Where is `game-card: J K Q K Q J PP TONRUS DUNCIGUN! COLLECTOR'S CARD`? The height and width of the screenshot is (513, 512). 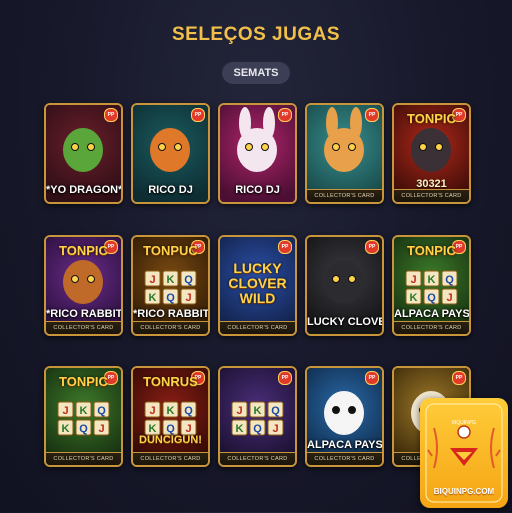
game-card: J K Q K Q J PP TONRUS DUNCIGUN! COLLECTOR'S CARD is located at coordinates (170, 416).